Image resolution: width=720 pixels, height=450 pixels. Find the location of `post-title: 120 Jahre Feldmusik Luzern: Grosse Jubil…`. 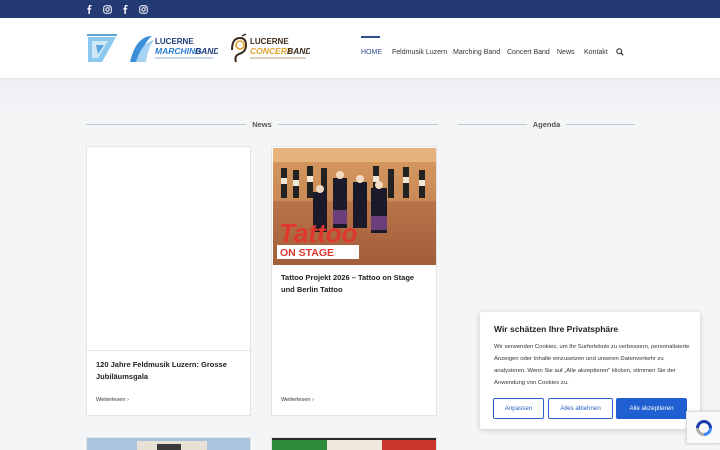

post-title: 120 Jahre Feldmusik Luzern: Grosse Jubil… is located at coordinates (170, 370).